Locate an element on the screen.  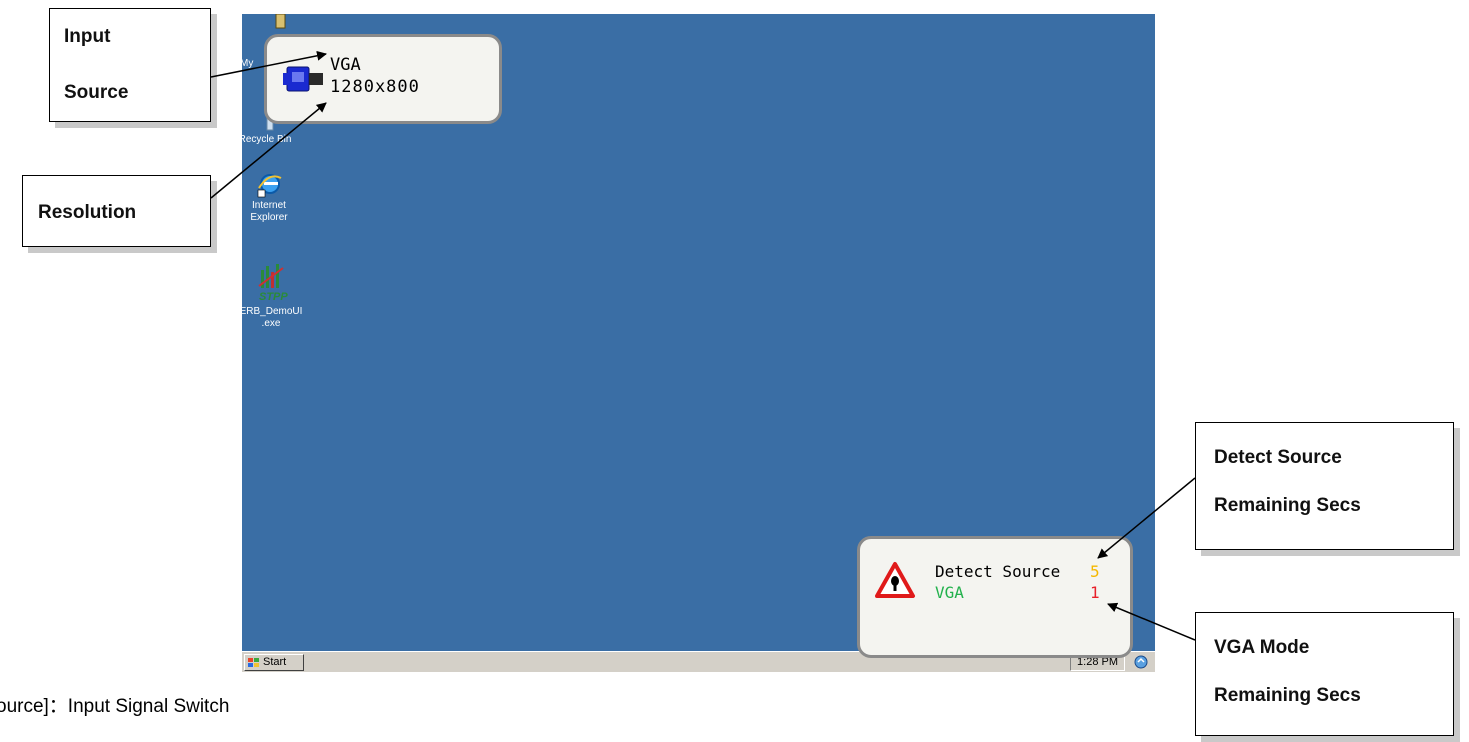
arrow-resolution is located at coordinates (268, 150).